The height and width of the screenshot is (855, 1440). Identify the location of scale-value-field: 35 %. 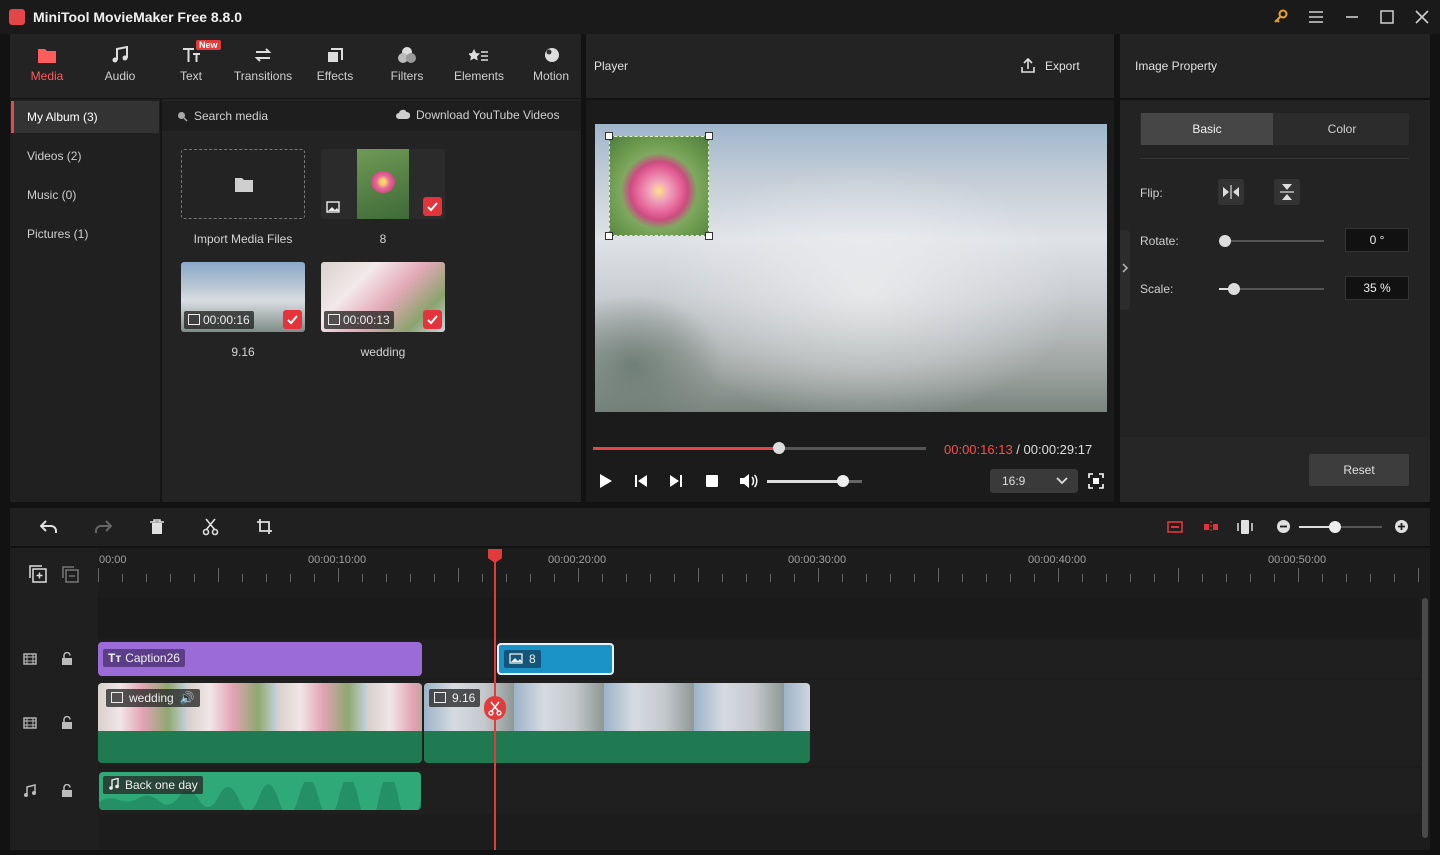
(1377, 288).